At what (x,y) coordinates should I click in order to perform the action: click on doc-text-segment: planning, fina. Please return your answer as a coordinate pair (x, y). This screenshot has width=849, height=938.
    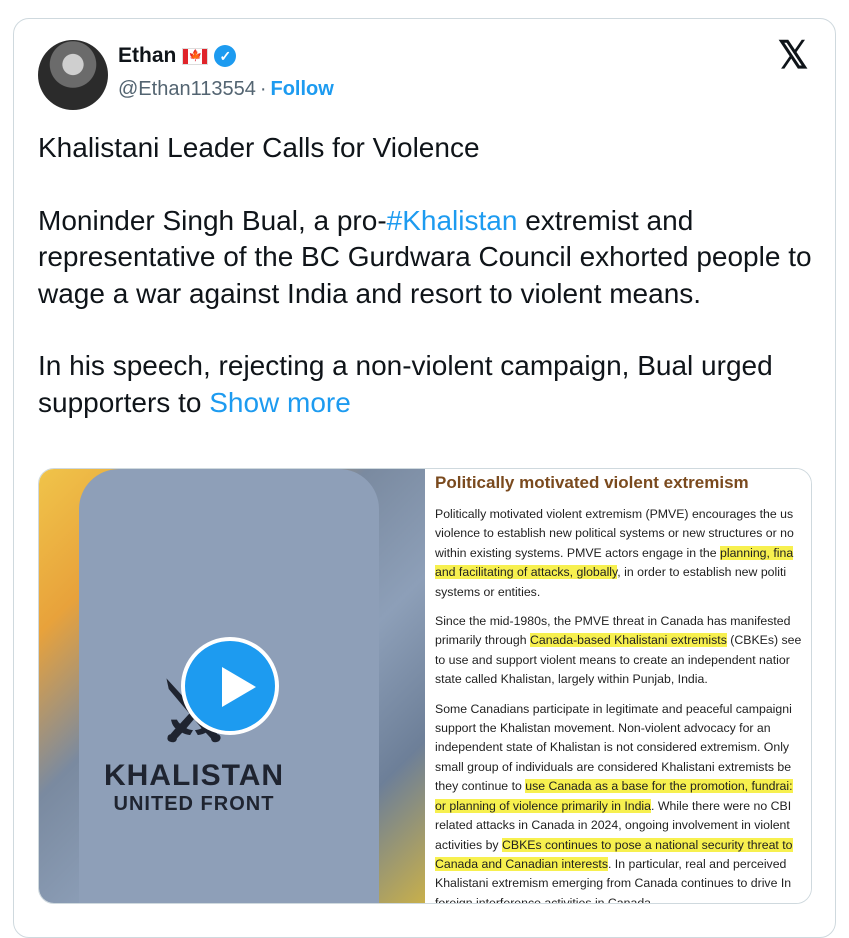
    Looking at the image, I should click on (757, 552).